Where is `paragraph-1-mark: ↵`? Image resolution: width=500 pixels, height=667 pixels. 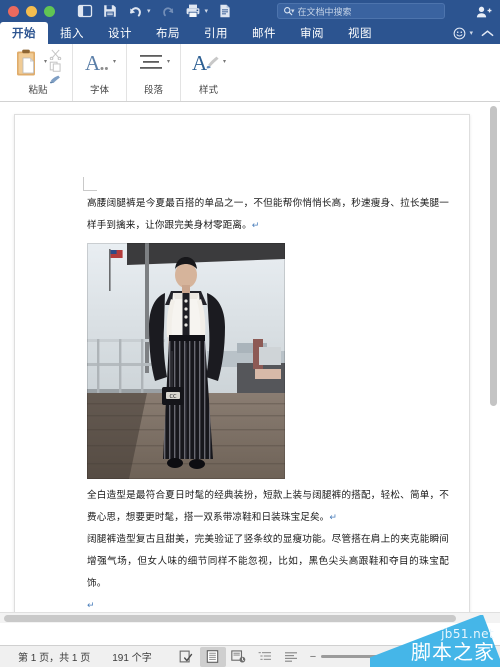
paragraph-1-mark: ↵ is located at coordinates (255, 226).